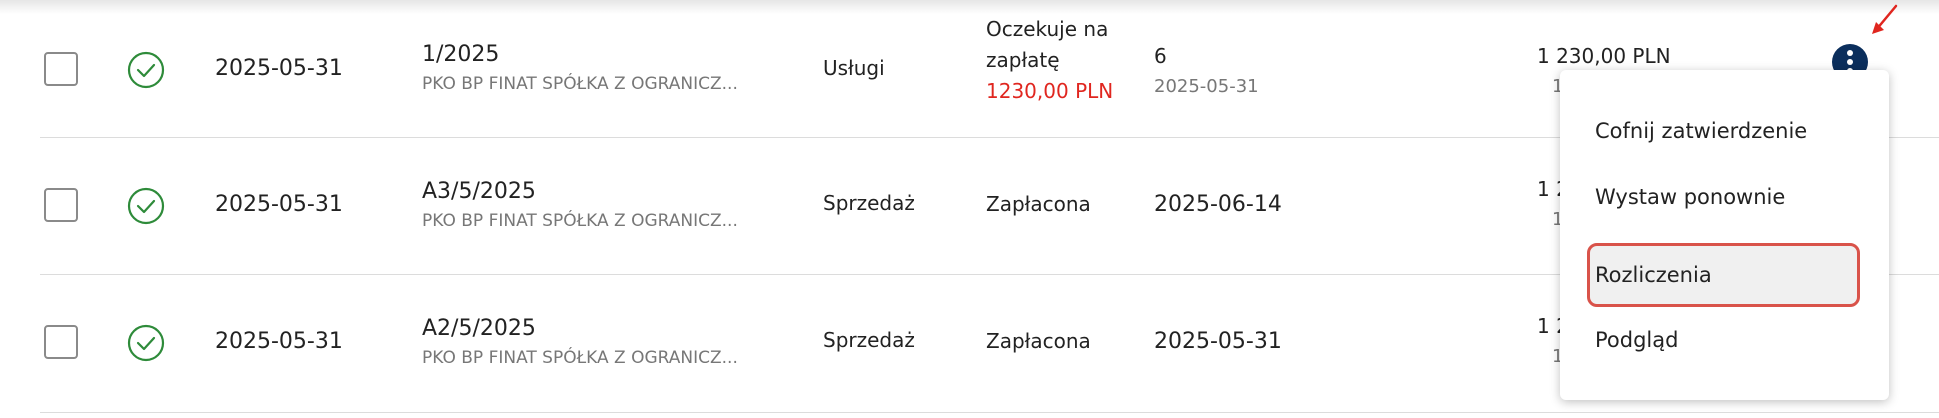 The width and height of the screenshot is (1939, 418). I want to click on menu-item-reissue: Wystaw ponownie, so click(1690, 197).